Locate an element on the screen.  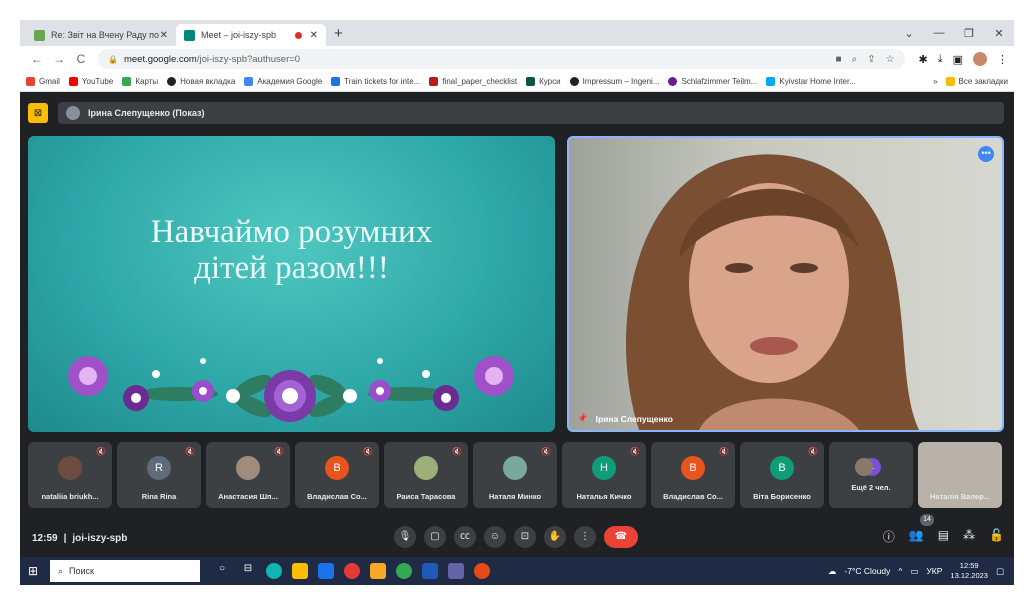
zoom-icon: ⌕ is located at coordinates (855, 59).